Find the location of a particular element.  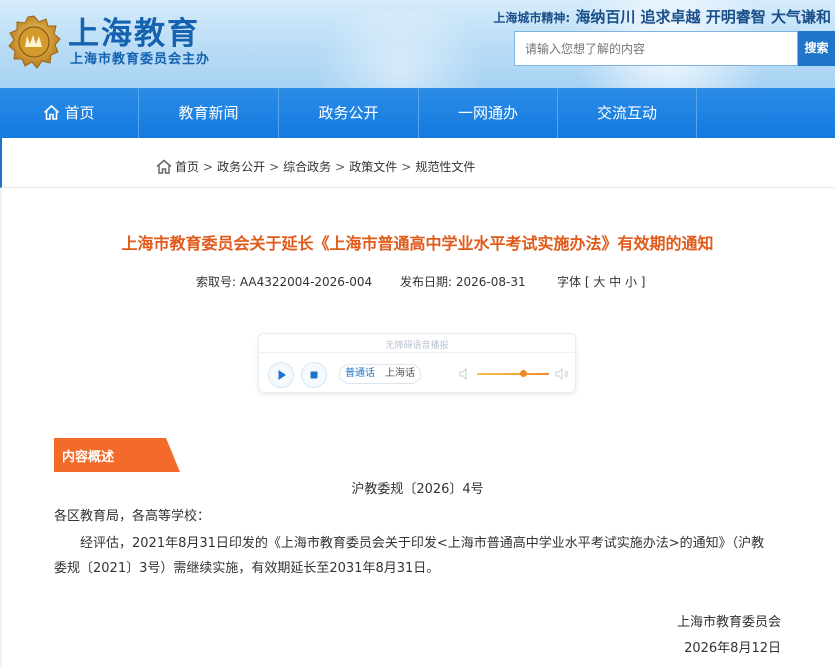

publish-date: 发布日期: 2026-08-31 is located at coordinates (463, 281).